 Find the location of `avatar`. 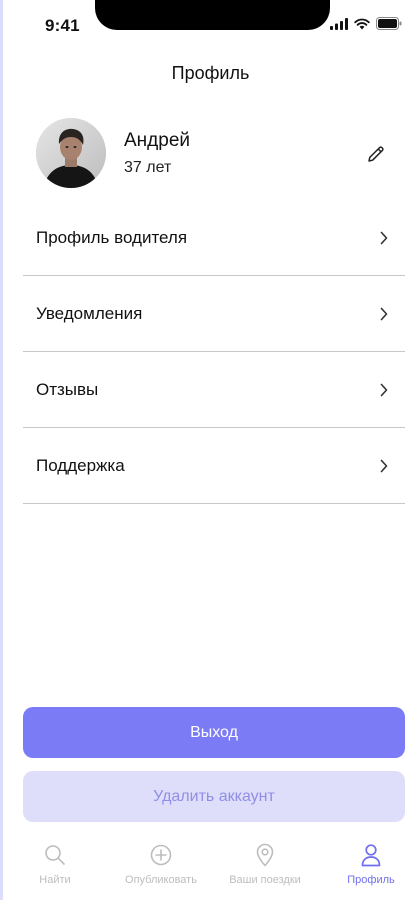

avatar is located at coordinates (71, 153).